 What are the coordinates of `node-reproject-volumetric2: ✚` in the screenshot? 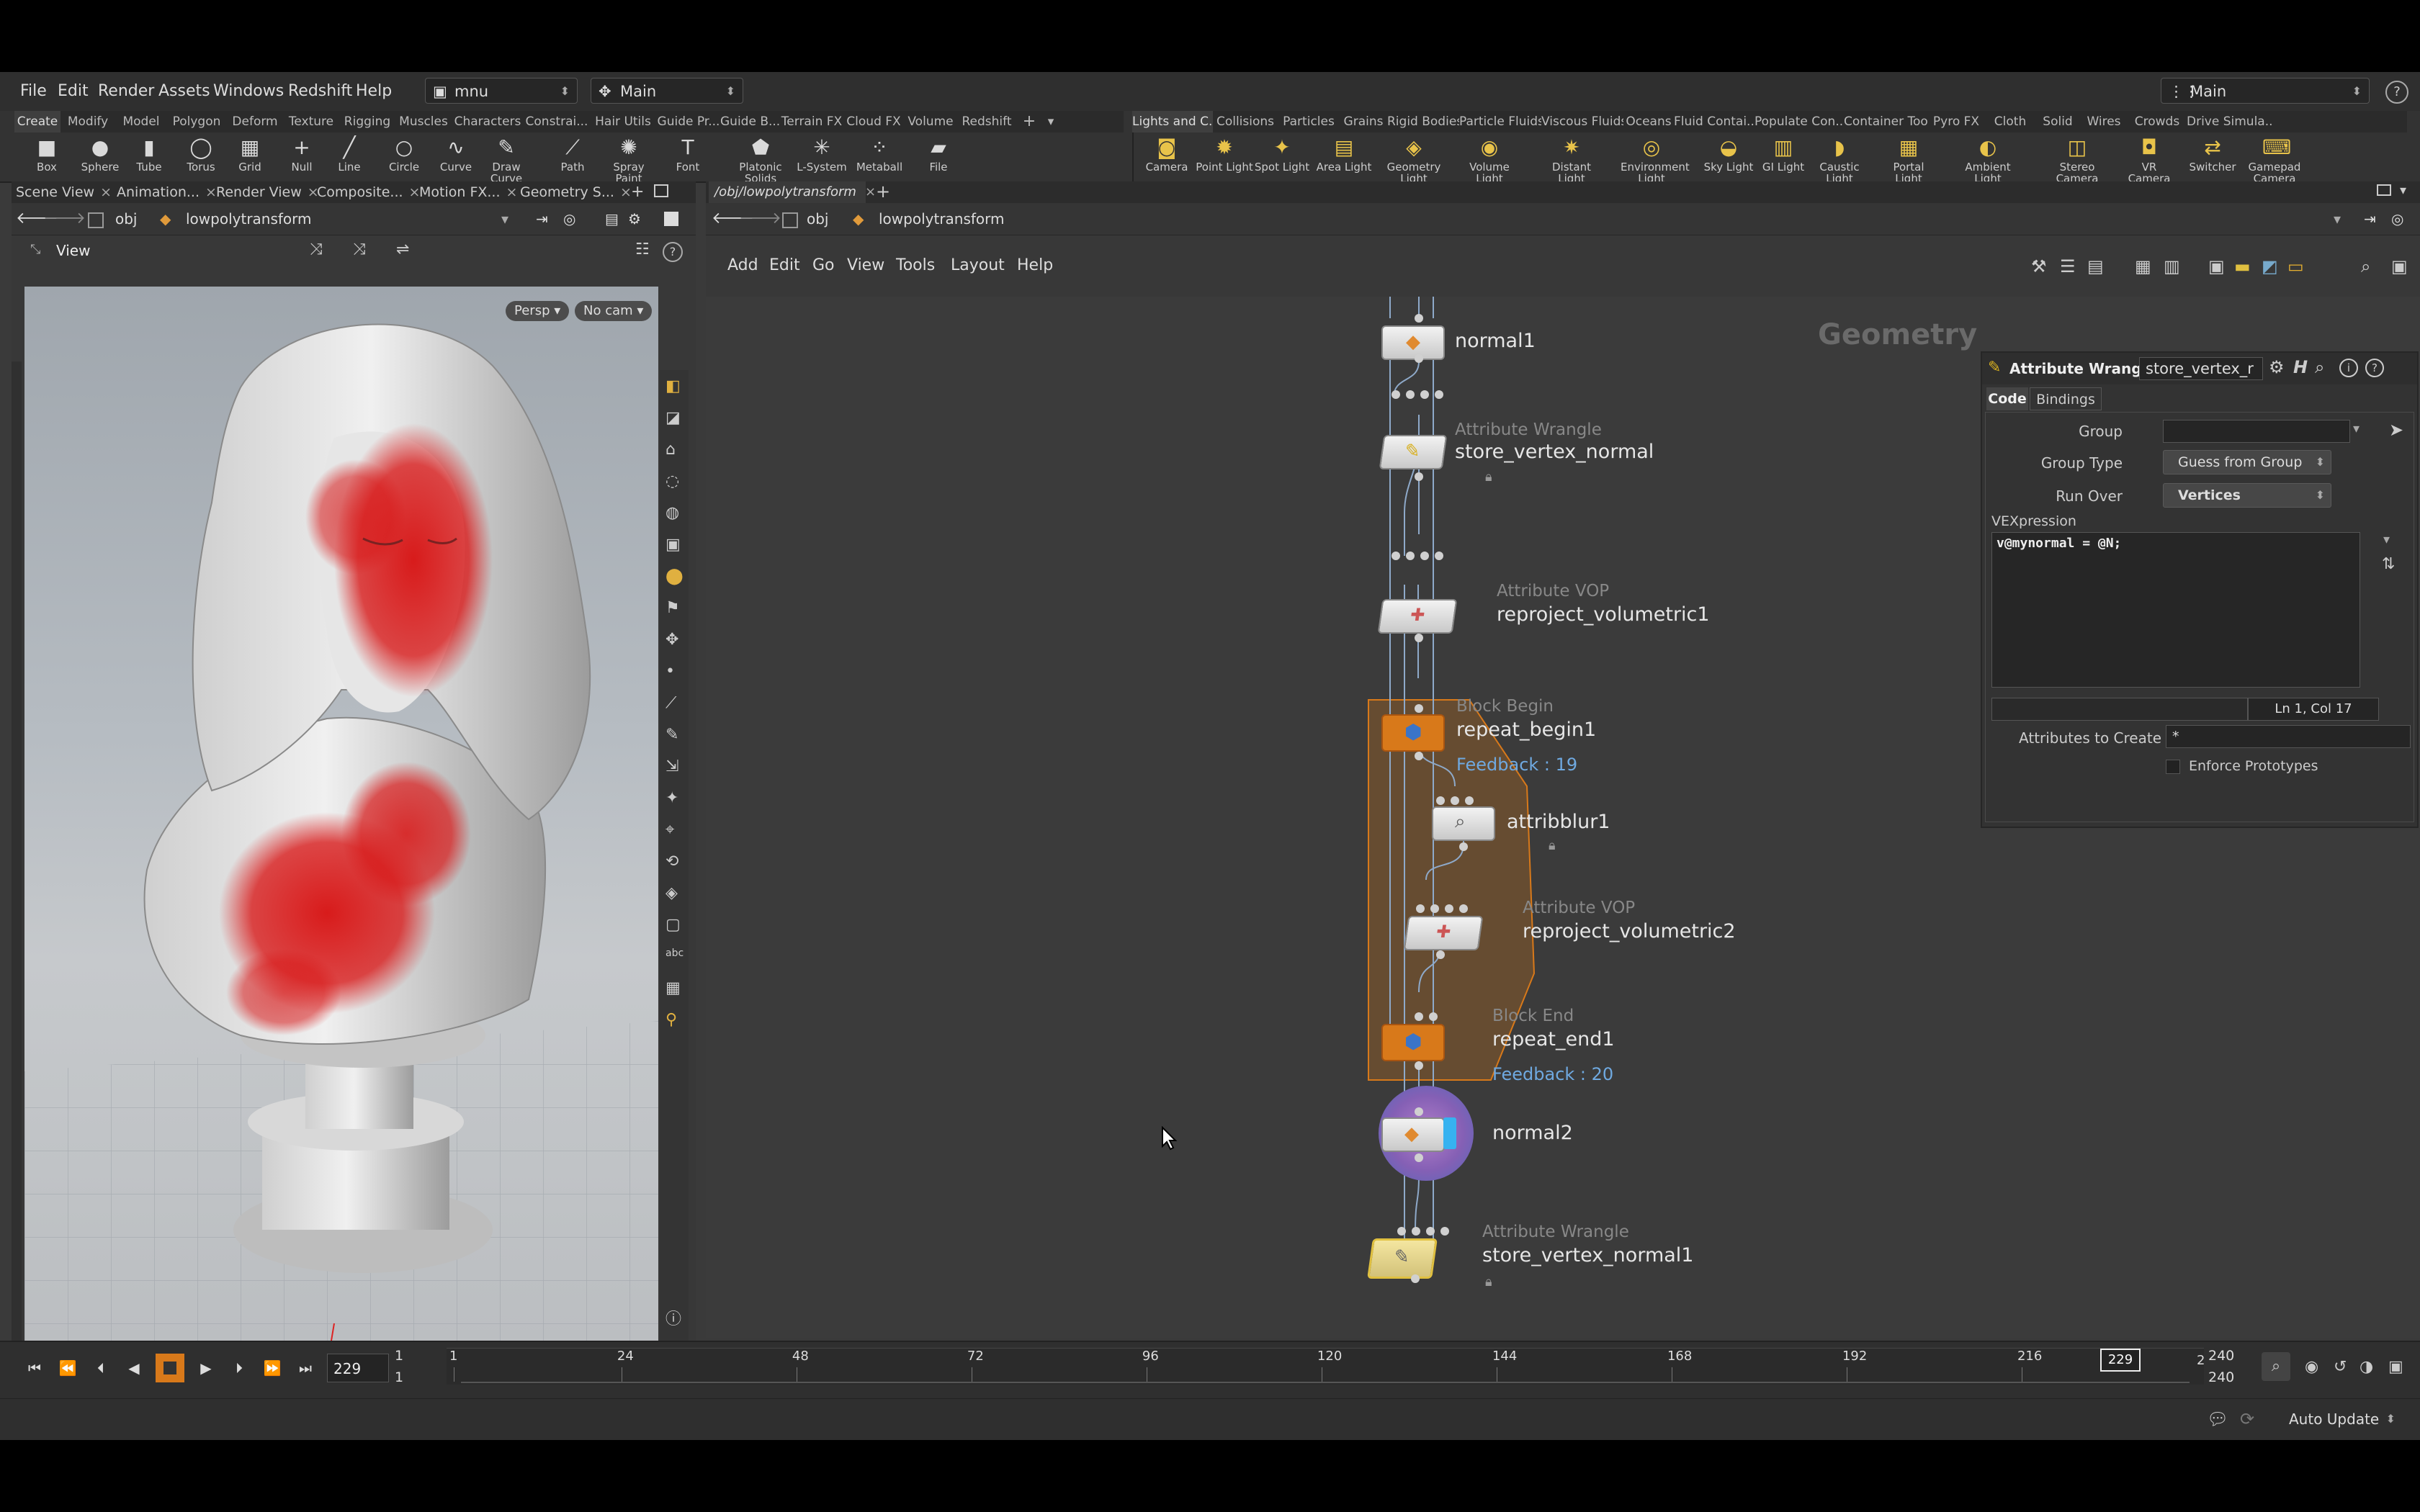 It's located at (1443, 933).